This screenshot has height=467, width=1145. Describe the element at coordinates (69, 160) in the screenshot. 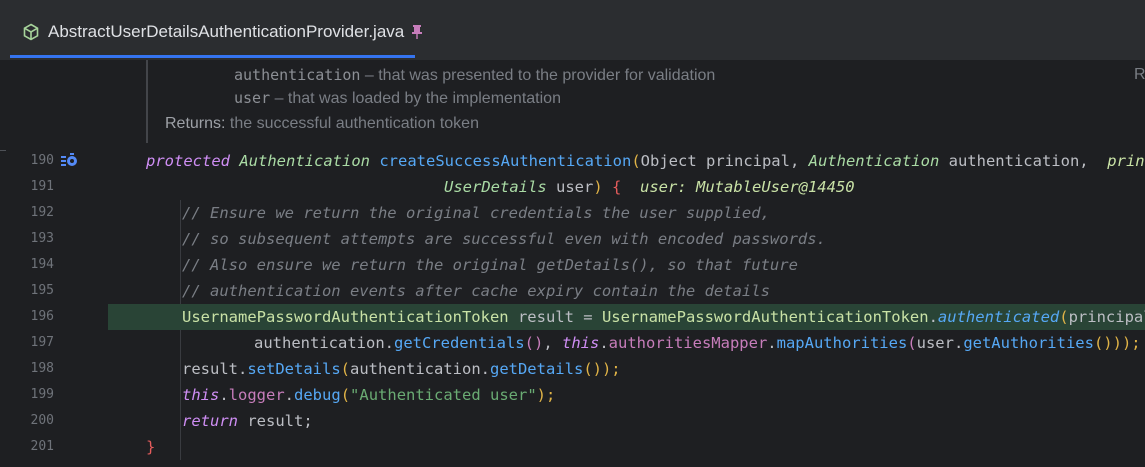

I see `debug-breakpoint-icon` at that location.